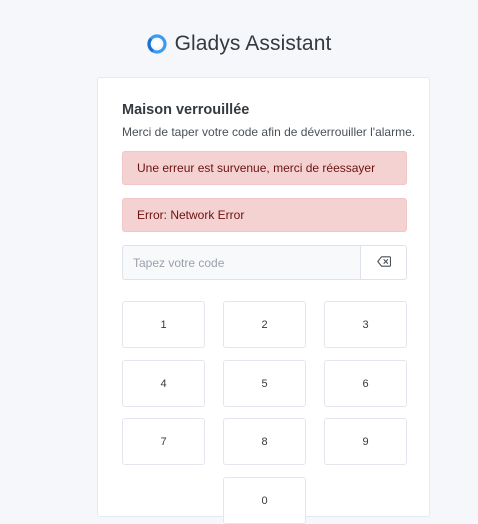 This screenshot has height=524, width=478. I want to click on card-title: Maison verrouillée, so click(186, 110).